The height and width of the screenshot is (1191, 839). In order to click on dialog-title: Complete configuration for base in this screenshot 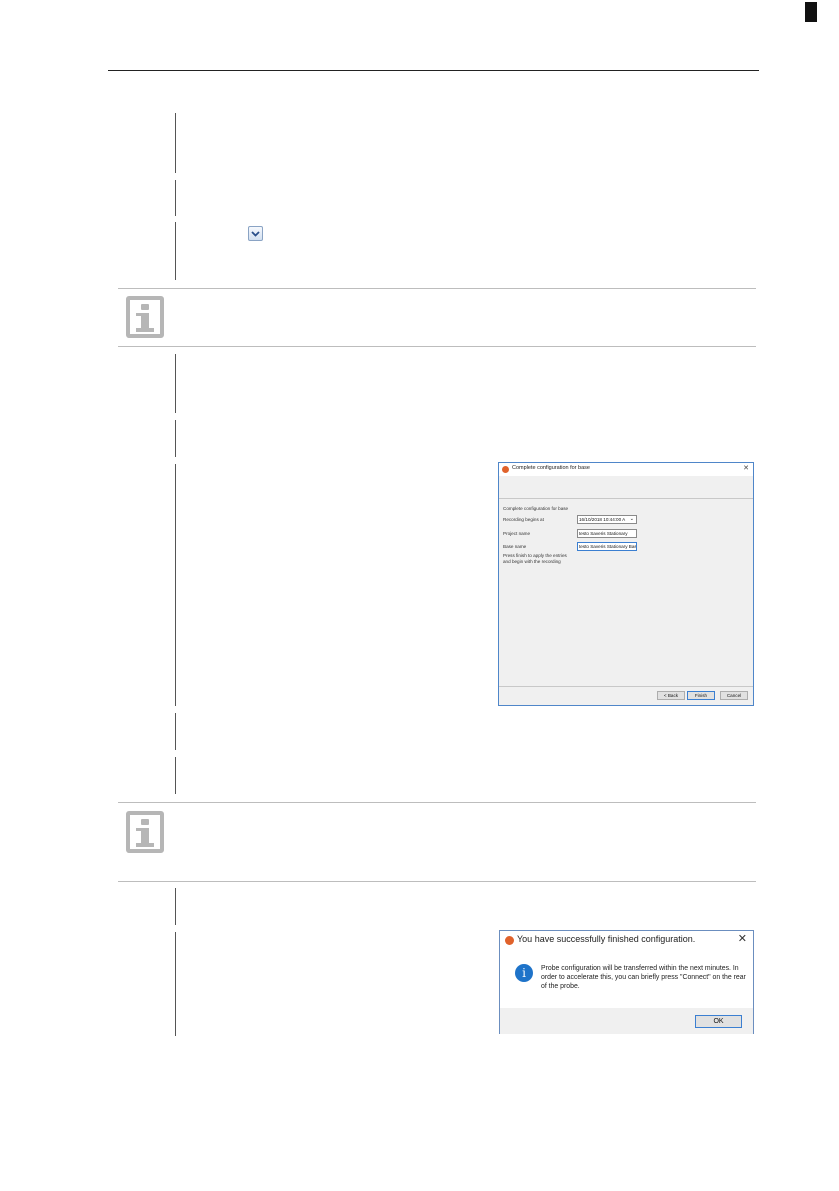, I will do `click(551, 468)`.